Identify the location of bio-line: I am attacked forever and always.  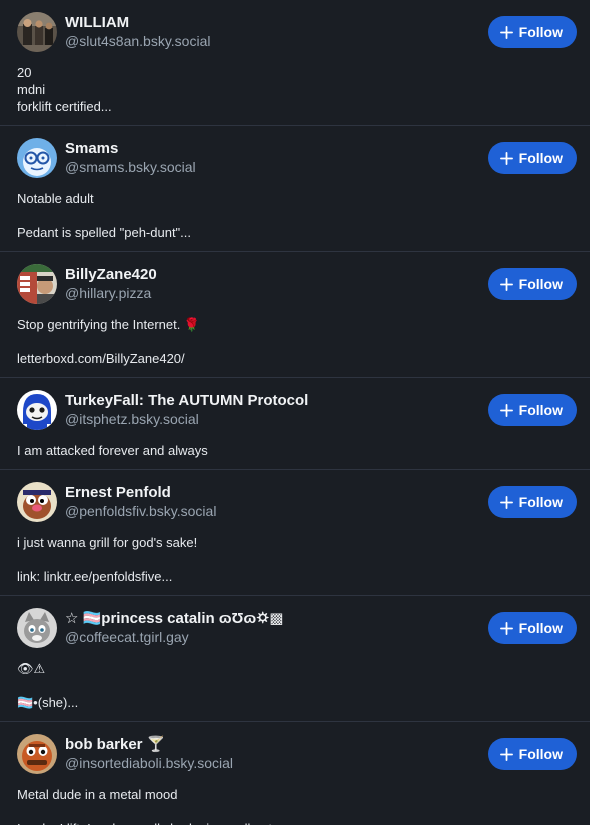
(112, 450).